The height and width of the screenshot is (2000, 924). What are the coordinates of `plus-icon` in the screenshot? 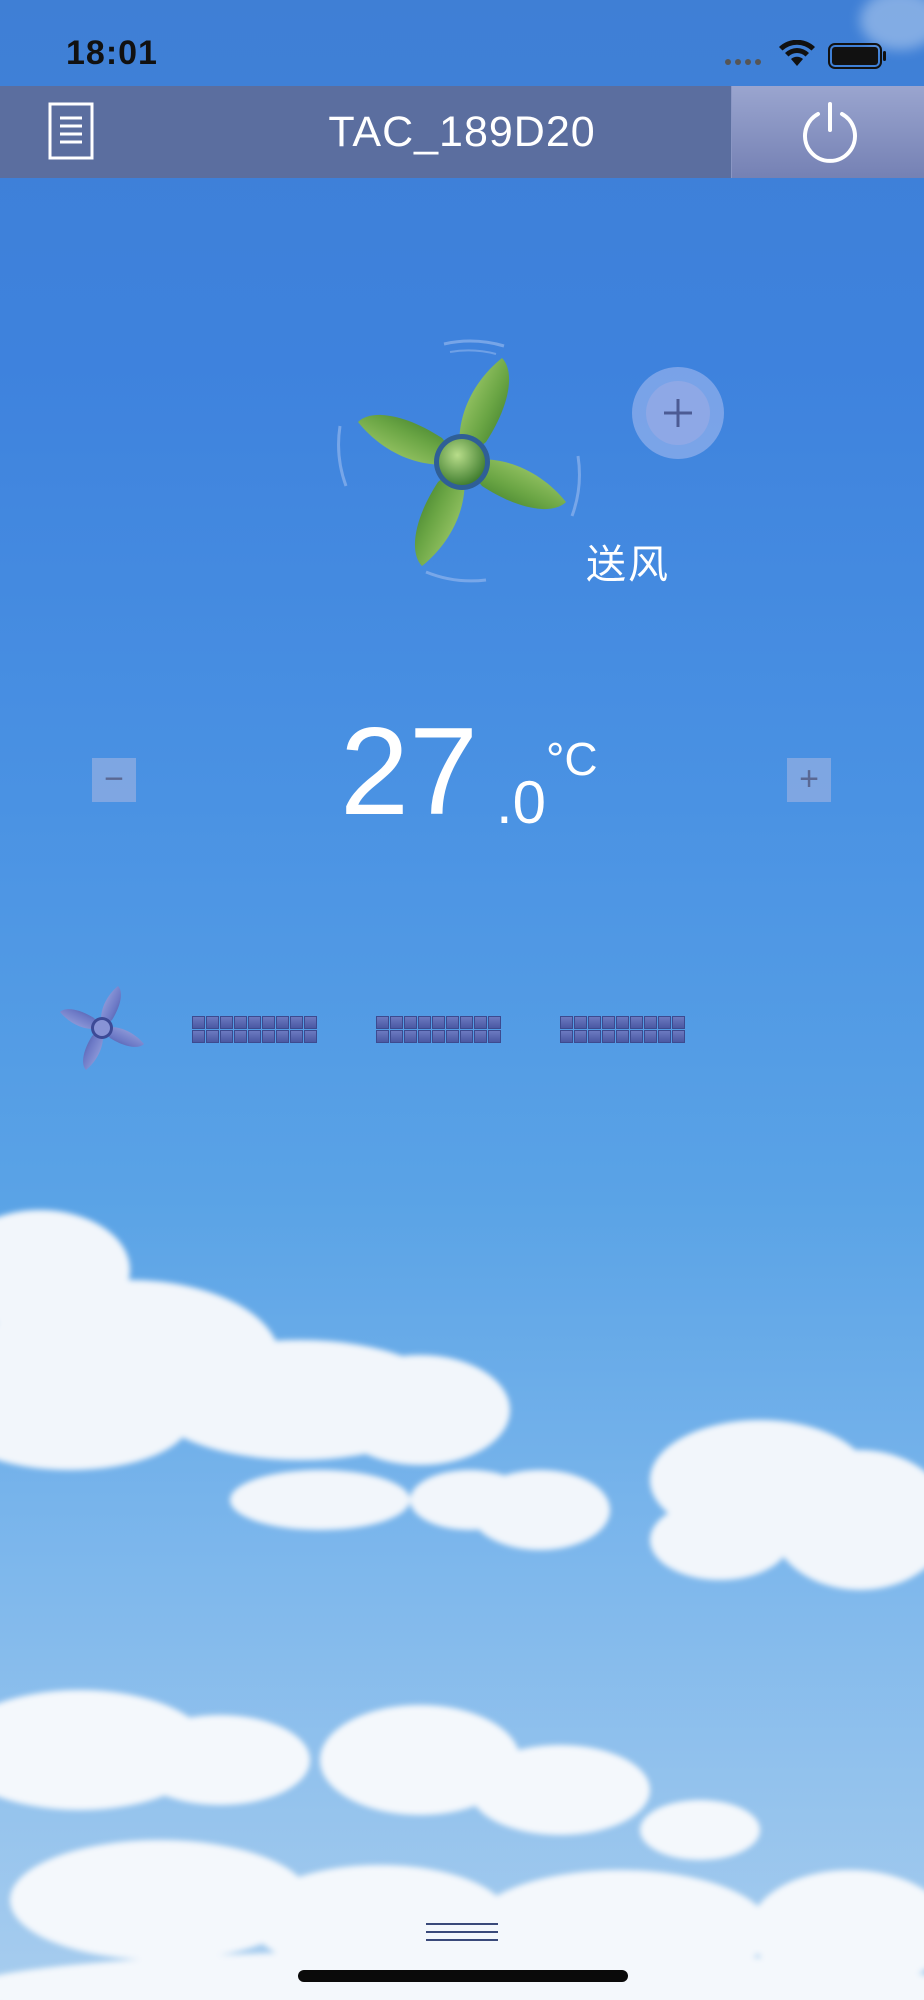 It's located at (678, 413).